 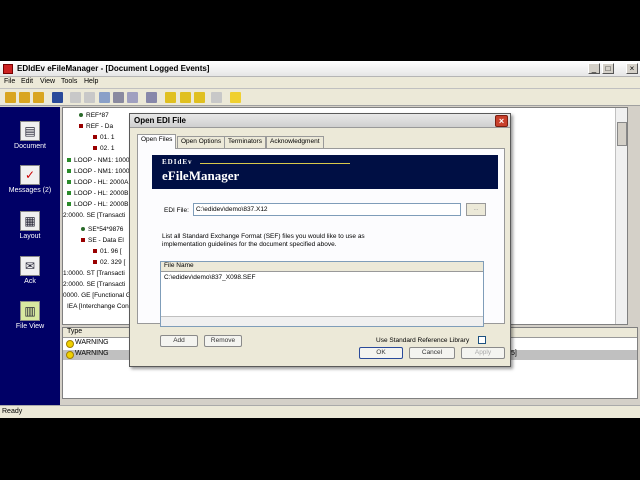 I want to click on cancel-button: Cancel, so click(x=432, y=353).